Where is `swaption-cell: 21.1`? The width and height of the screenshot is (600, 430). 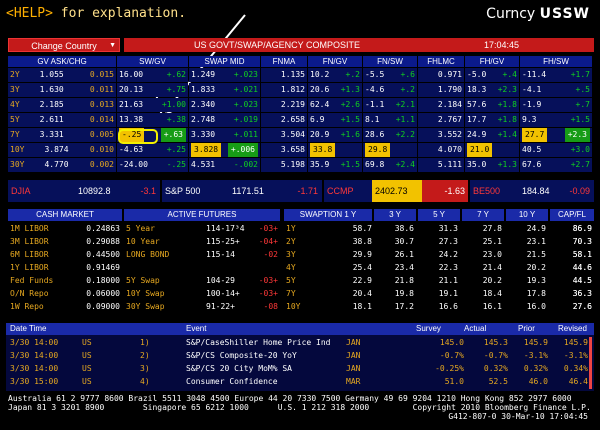 swaption-cell: 21.1 is located at coordinates (438, 281).